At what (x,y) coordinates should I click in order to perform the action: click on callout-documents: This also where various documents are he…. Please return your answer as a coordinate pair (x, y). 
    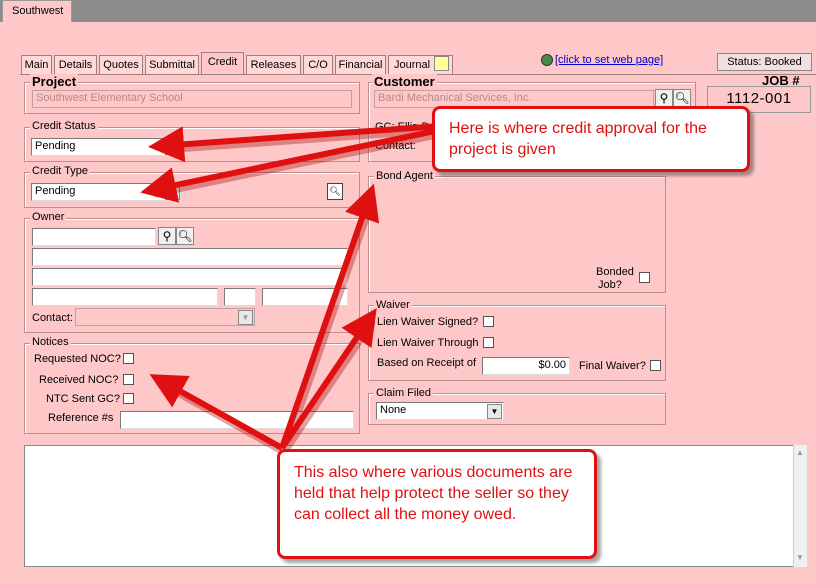
    Looking at the image, I should click on (437, 504).